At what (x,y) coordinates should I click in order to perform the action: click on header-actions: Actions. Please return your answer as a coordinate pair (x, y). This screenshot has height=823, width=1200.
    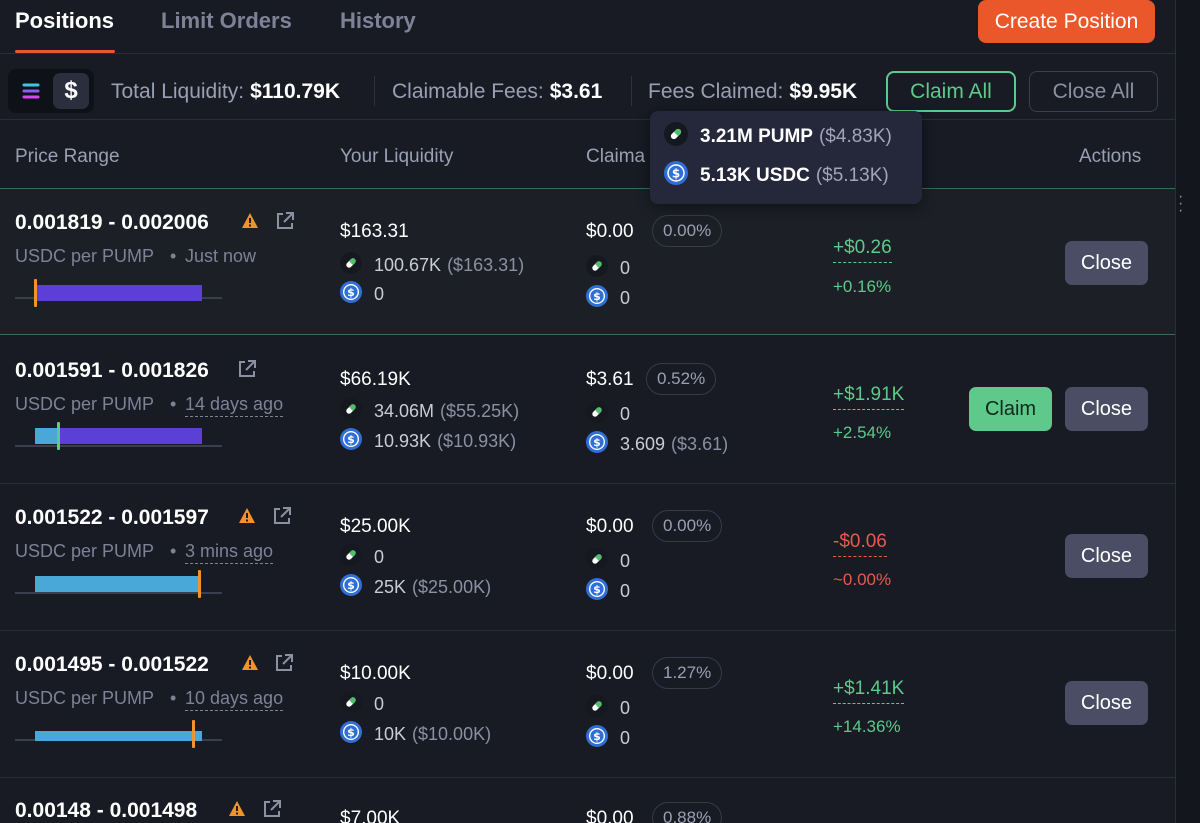
    Looking at the image, I should click on (1110, 156).